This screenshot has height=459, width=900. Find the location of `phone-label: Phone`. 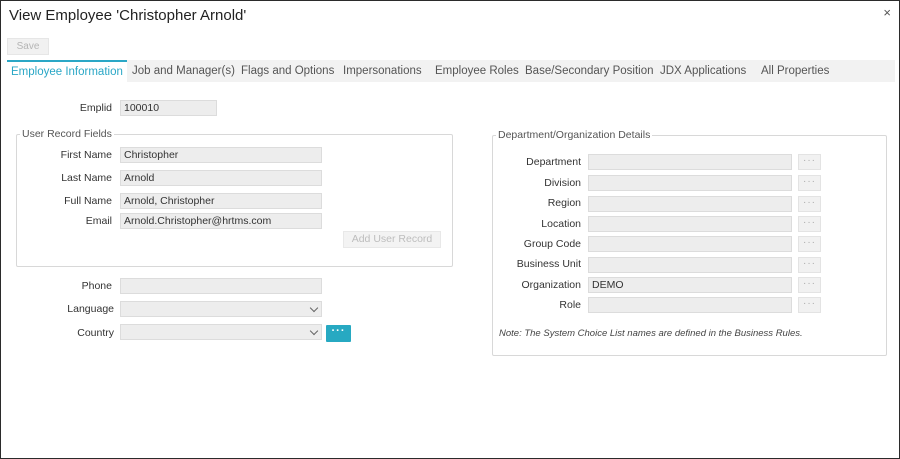

phone-label: Phone is located at coordinates (96, 286).